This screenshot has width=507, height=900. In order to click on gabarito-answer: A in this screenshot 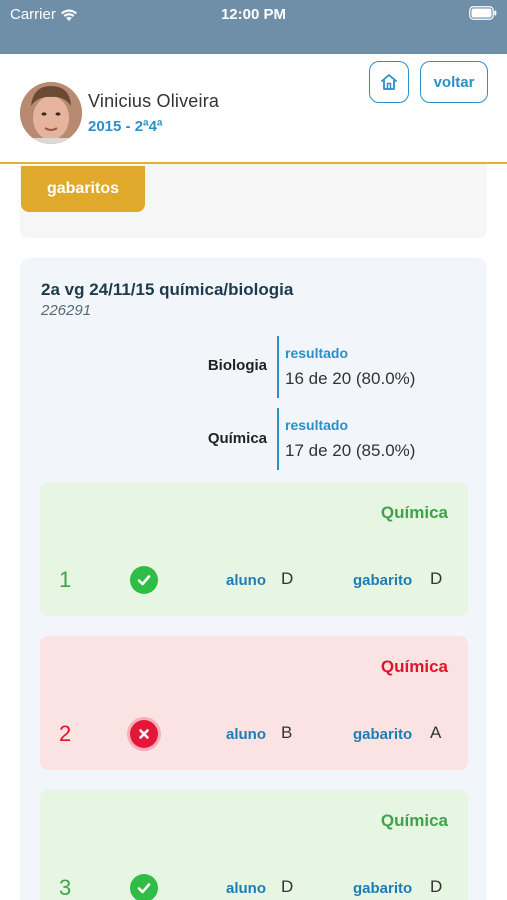, I will do `click(436, 732)`.